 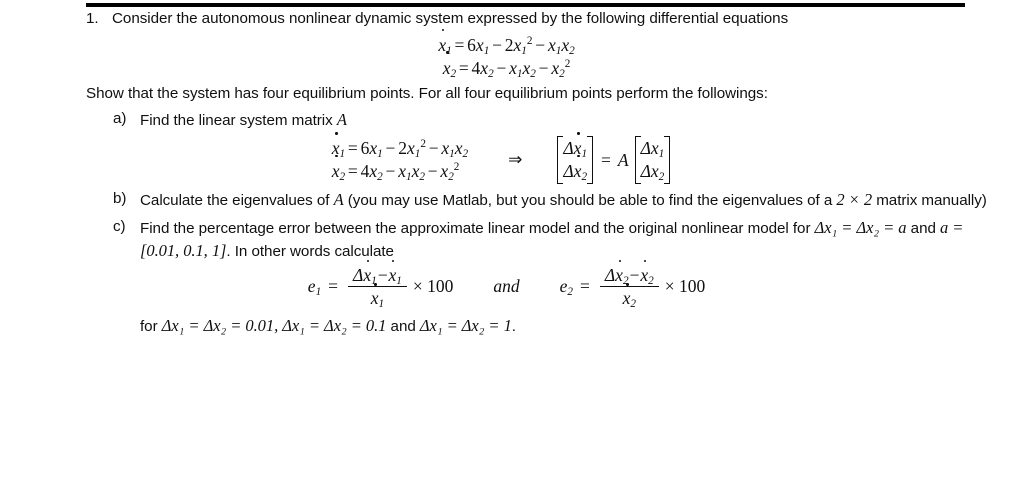 I want to click on part-c-marker: c), so click(x=119, y=226).